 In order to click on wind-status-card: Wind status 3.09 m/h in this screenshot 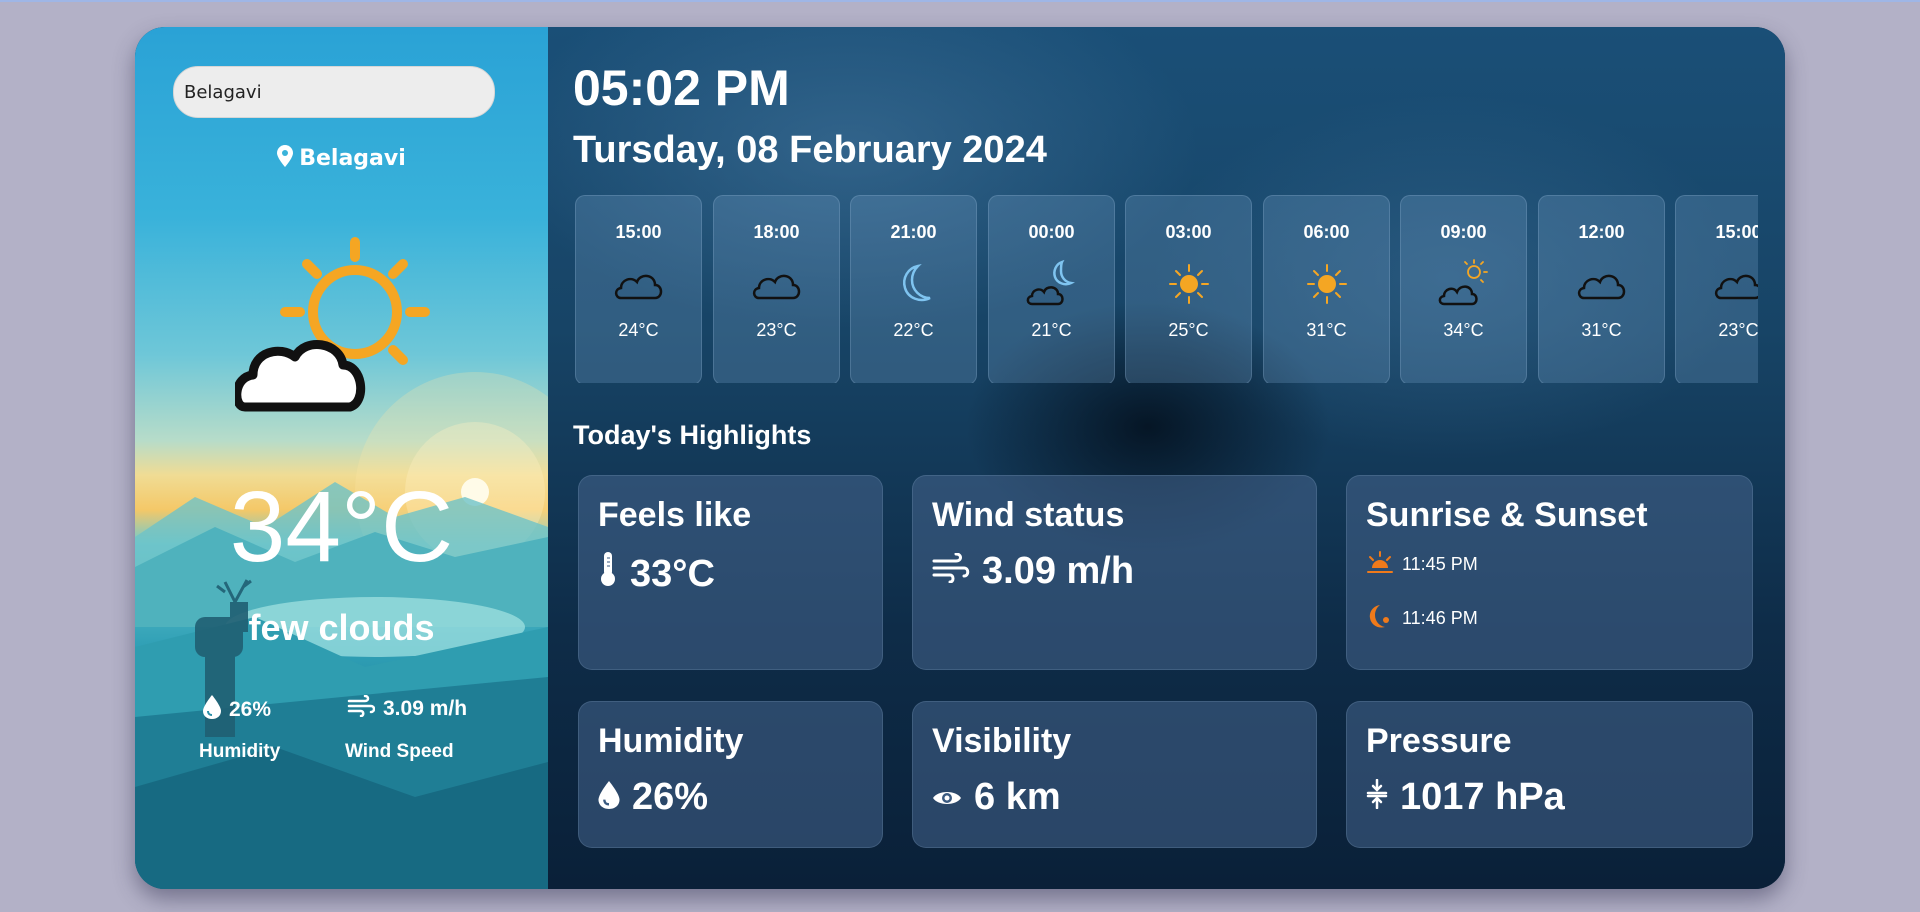, I will do `click(1114, 572)`.